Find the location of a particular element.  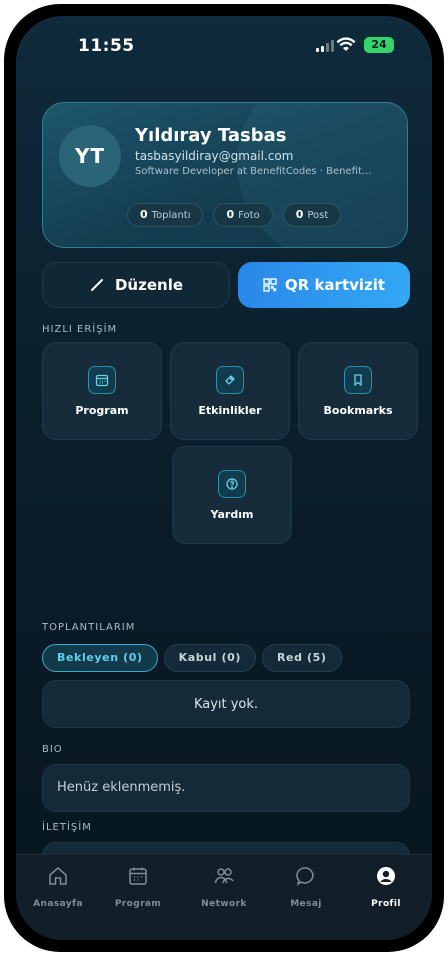

contact-label: İLETİŞİM is located at coordinates (67, 827).